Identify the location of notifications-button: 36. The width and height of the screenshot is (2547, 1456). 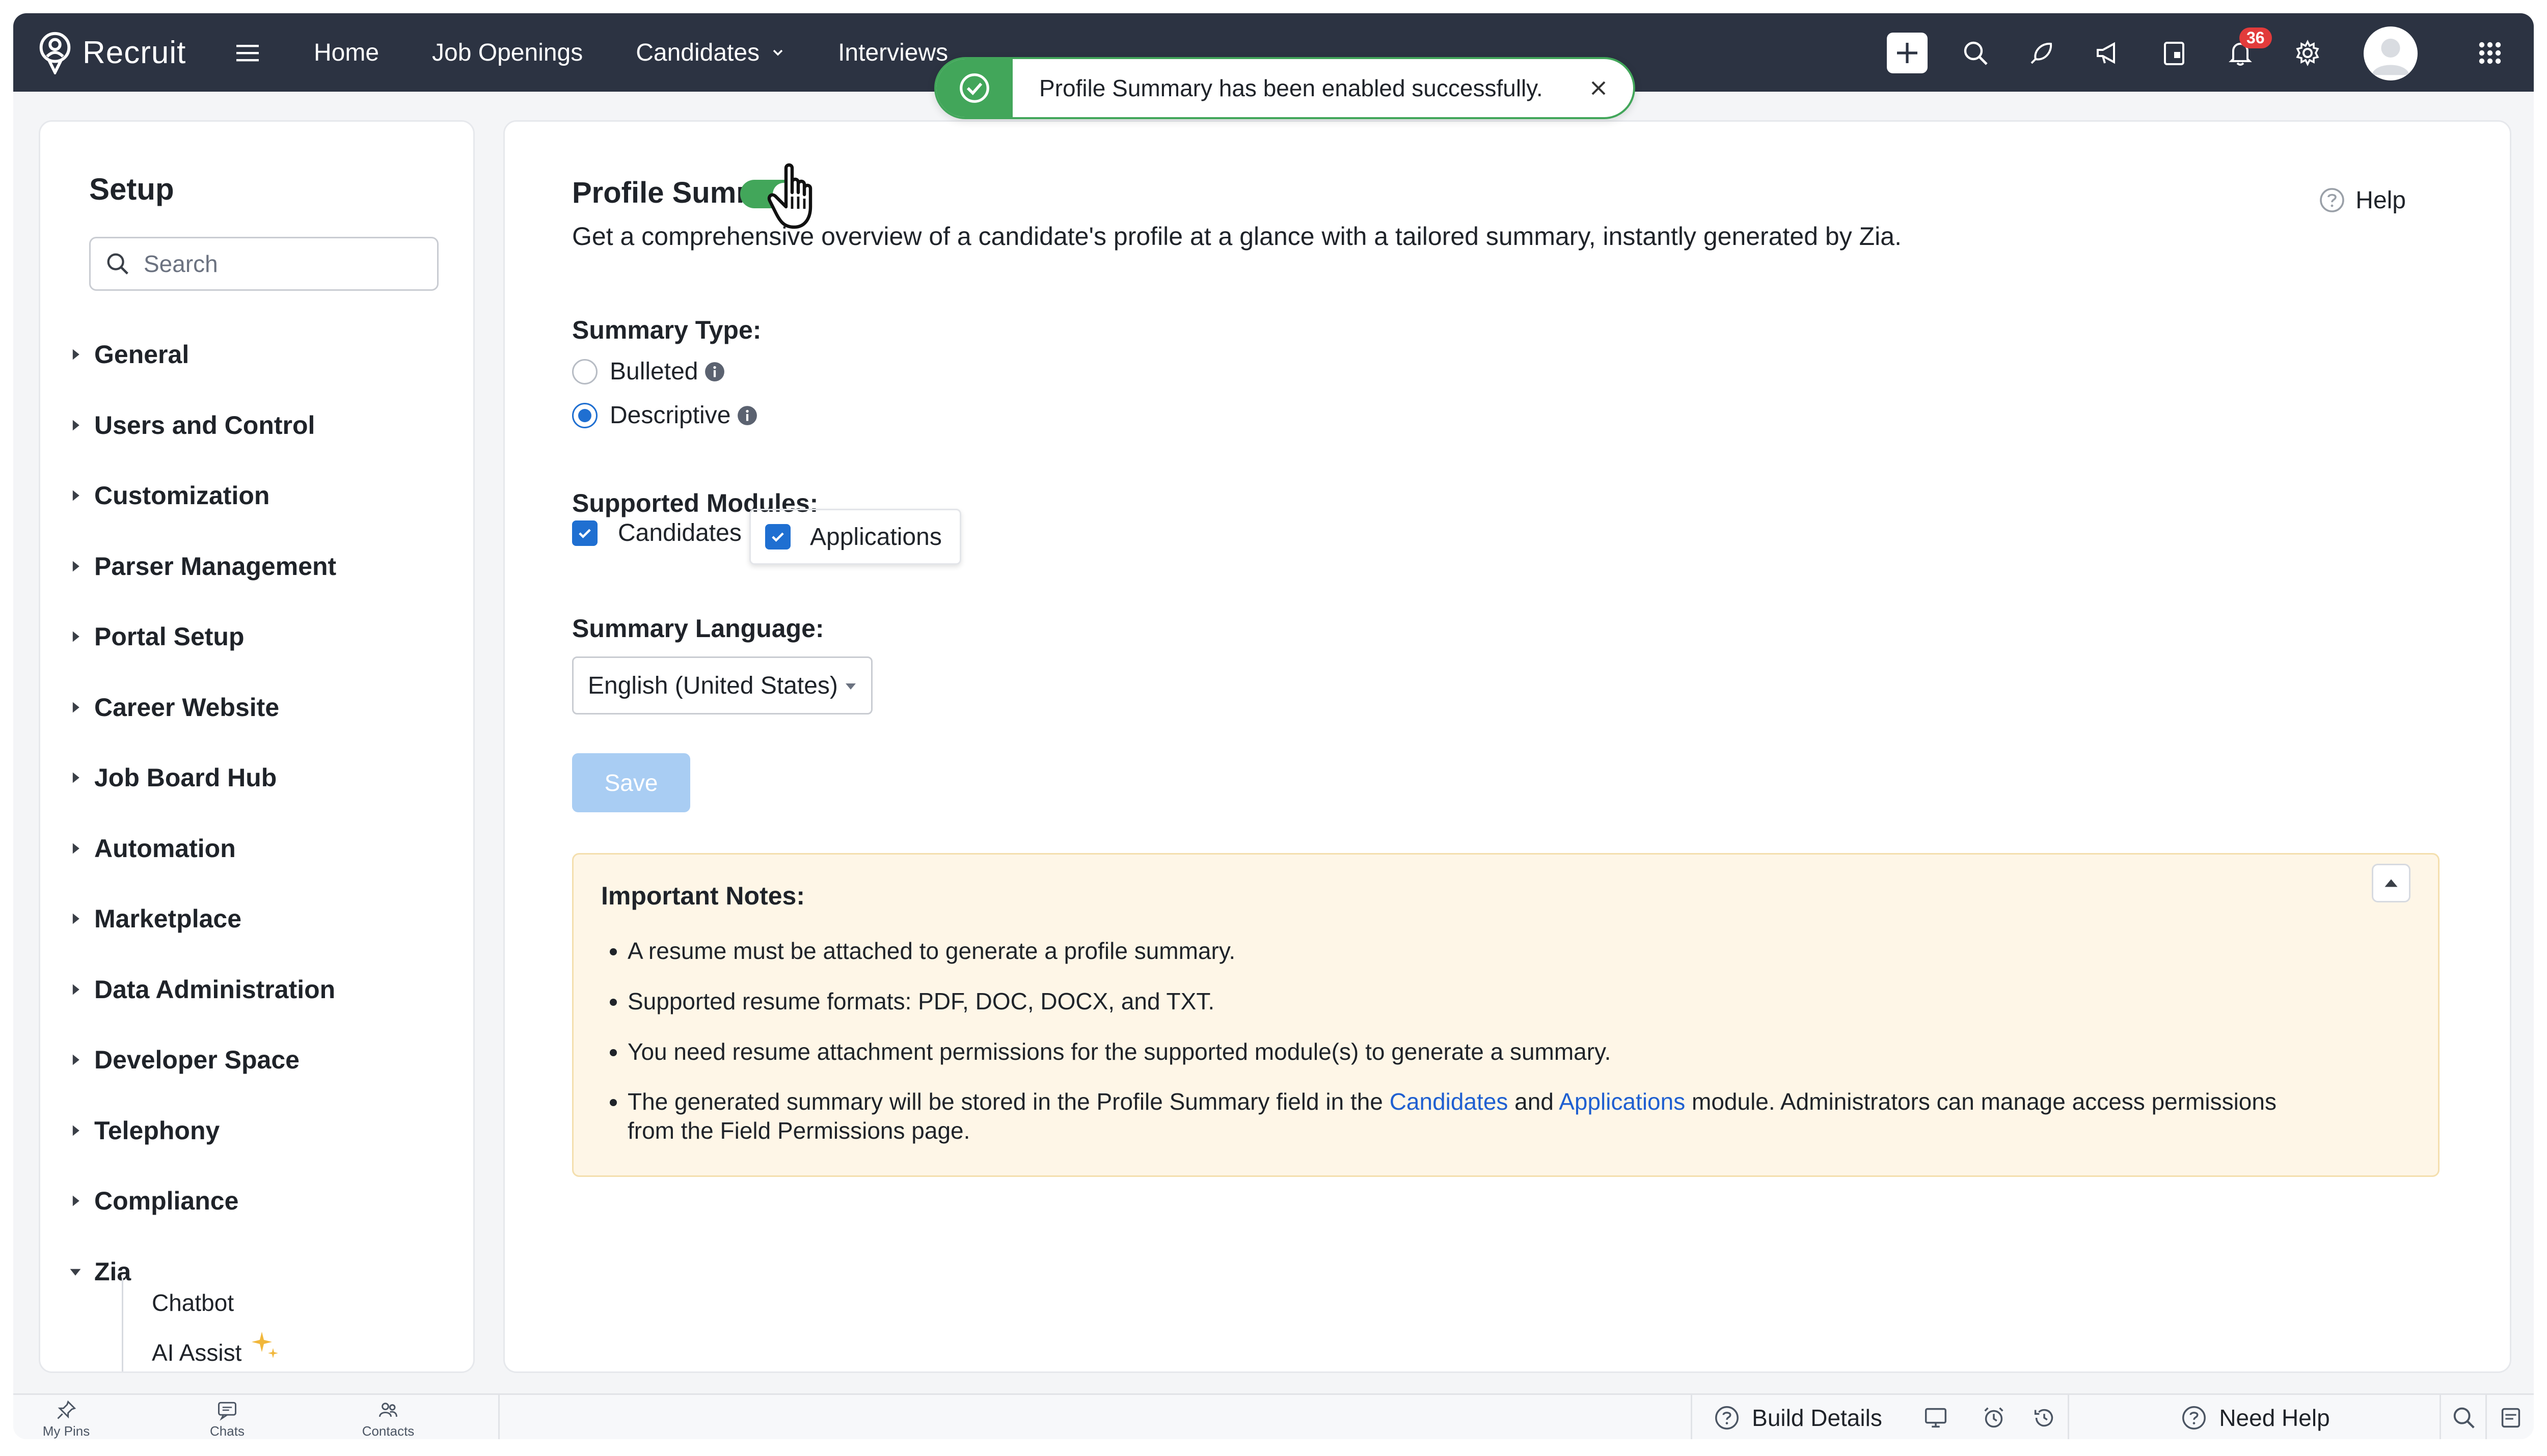
(2247, 49).